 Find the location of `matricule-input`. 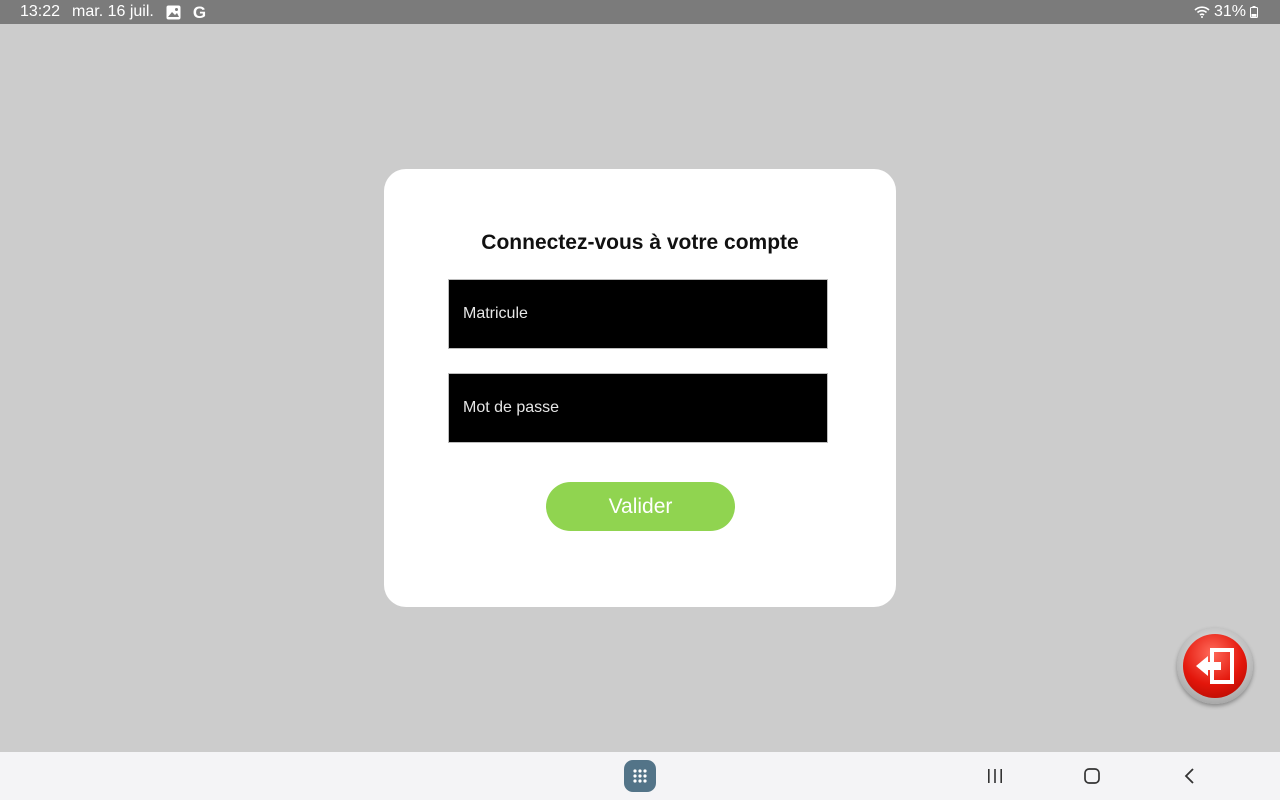

matricule-input is located at coordinates (638, 314).